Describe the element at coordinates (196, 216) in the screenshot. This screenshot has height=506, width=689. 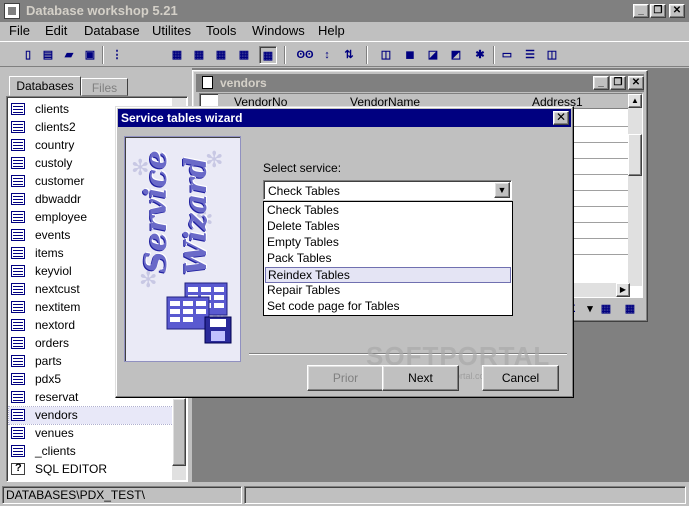
I see `wizard-word-wizard: Wizard` at that location.